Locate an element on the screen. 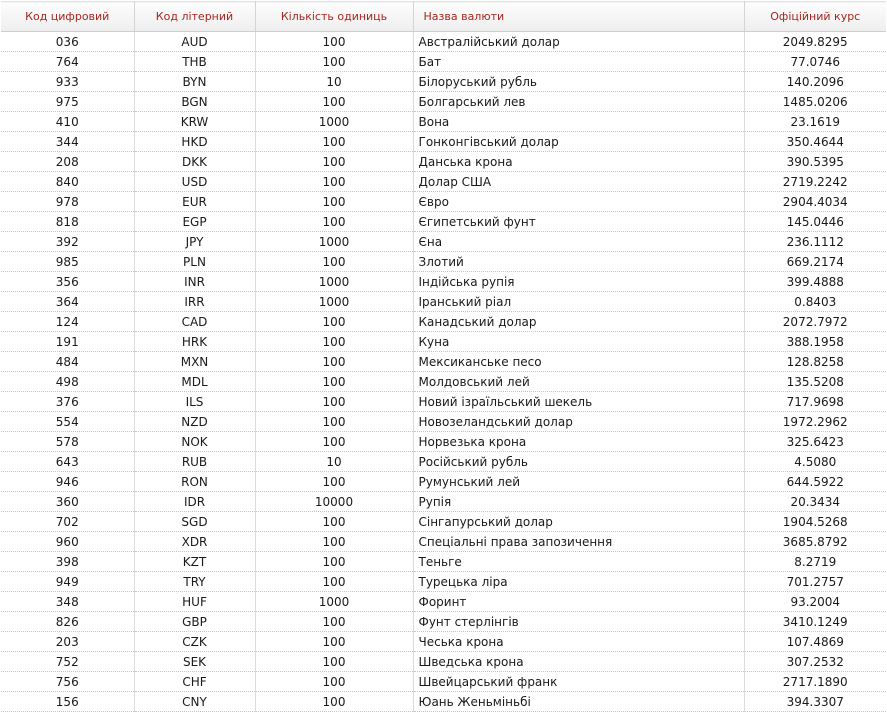 The image size is (887, 716). header-official-rate: Офіційний курс is located at coordinates (815, 16).